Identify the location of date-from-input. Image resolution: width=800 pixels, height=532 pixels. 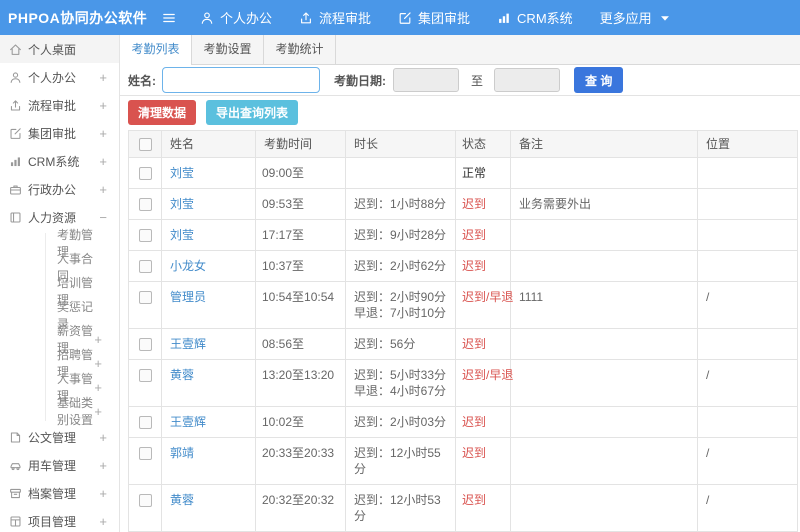
(426, 80).